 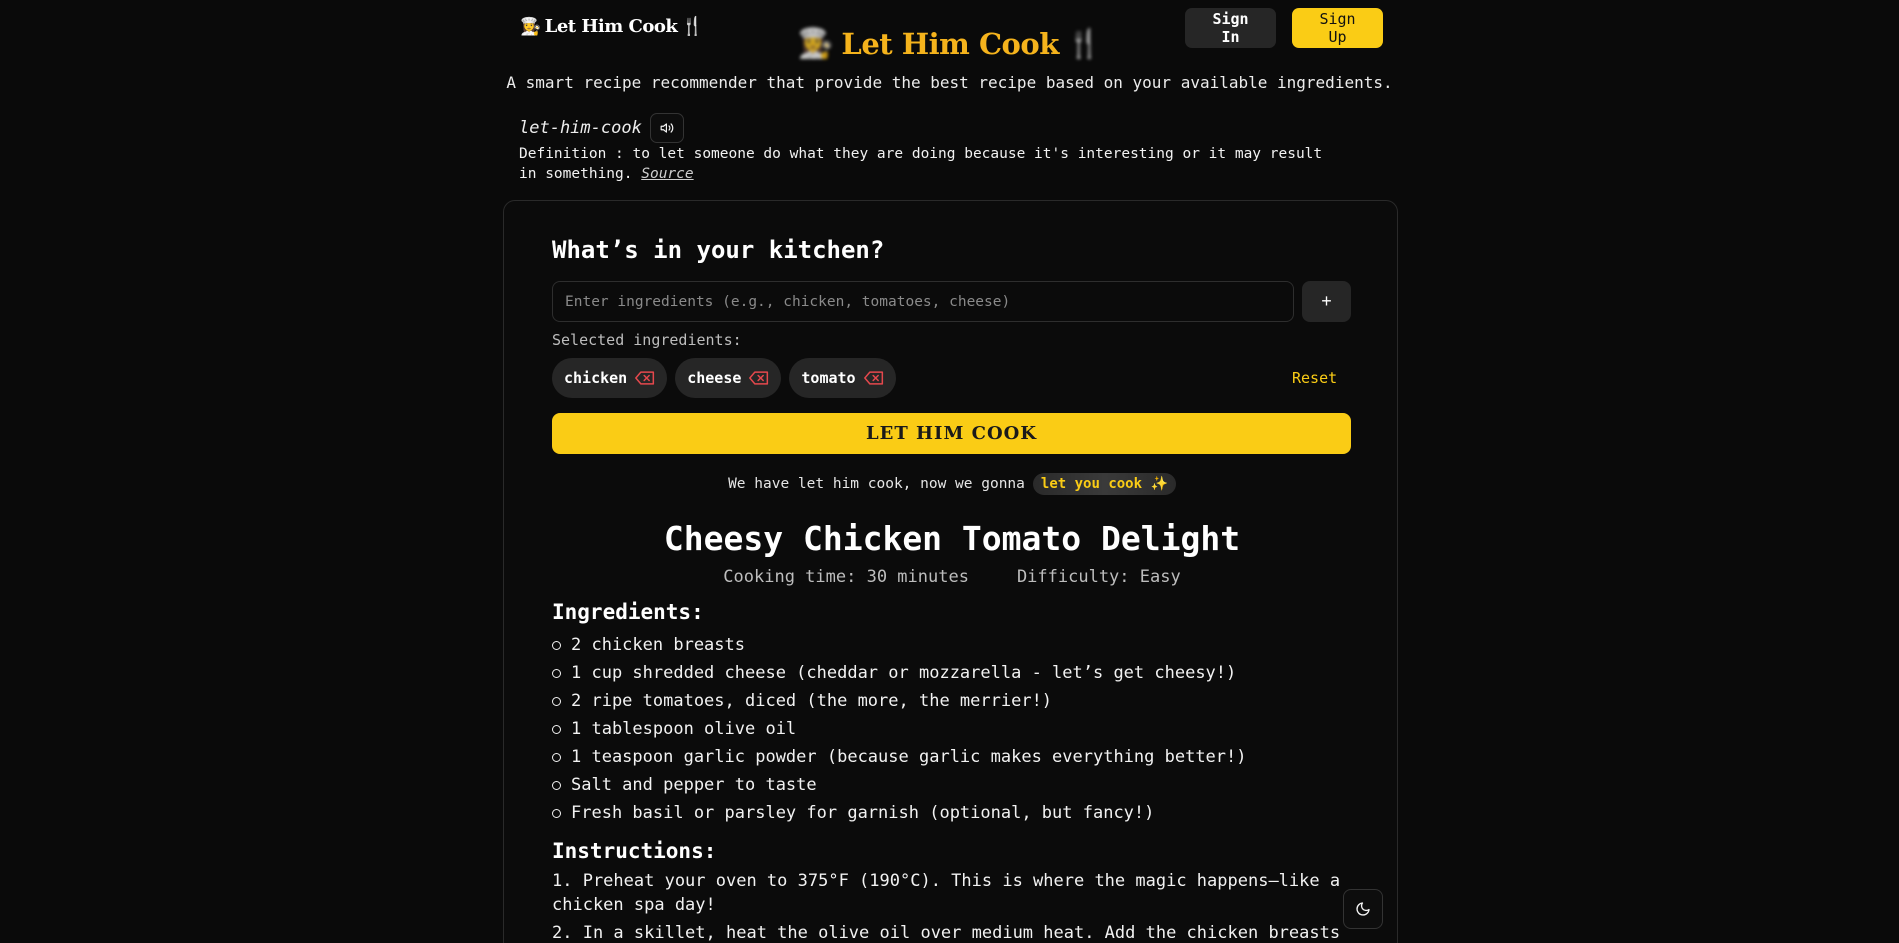 What do you see at coordinates (1084, 43) in the screenshot?
I see `fork-knife-icon: 🍴` at bounding box center [1084, 43].